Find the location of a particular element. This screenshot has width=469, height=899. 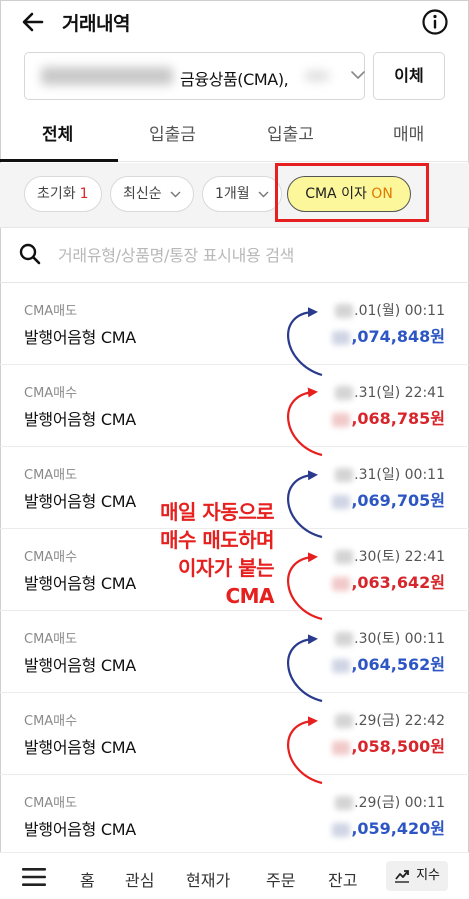

annotation-line: 매일 자동으로 is located at coordinates (217, 512).